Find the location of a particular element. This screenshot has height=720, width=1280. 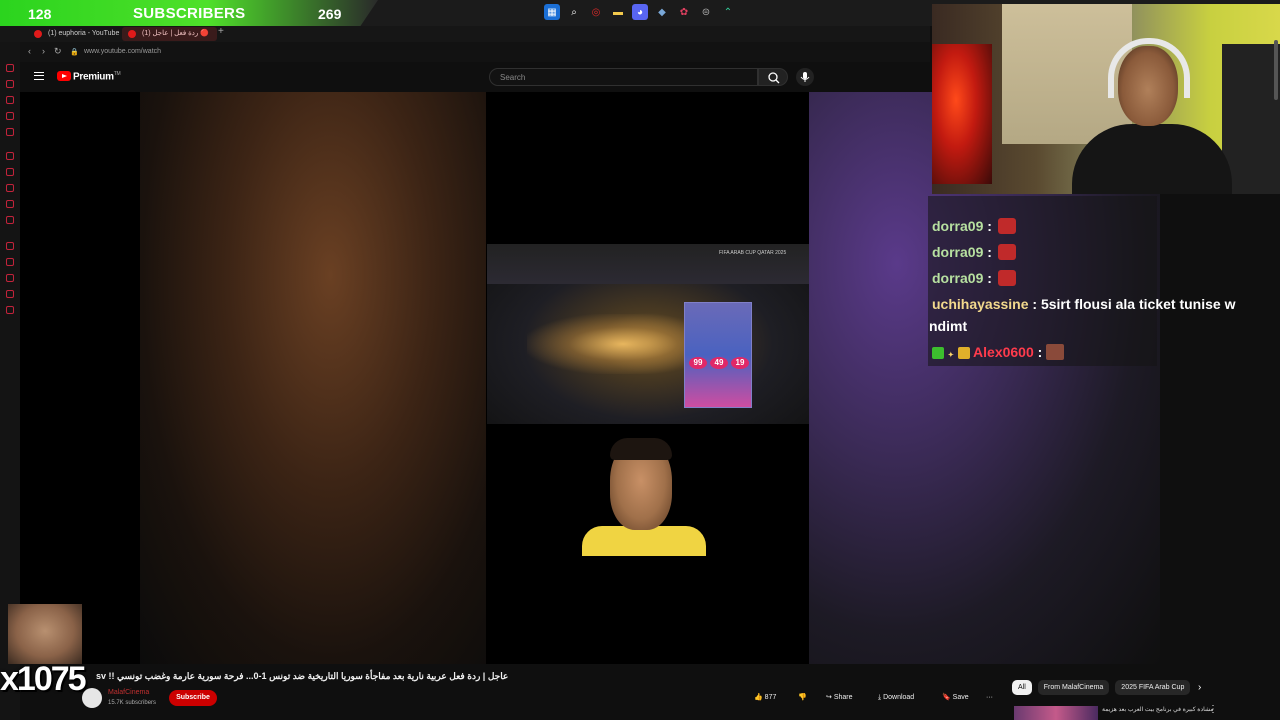

tab-label: (1) ردة فعل | عاجل 🔴 is located at coordinates (175, 33).